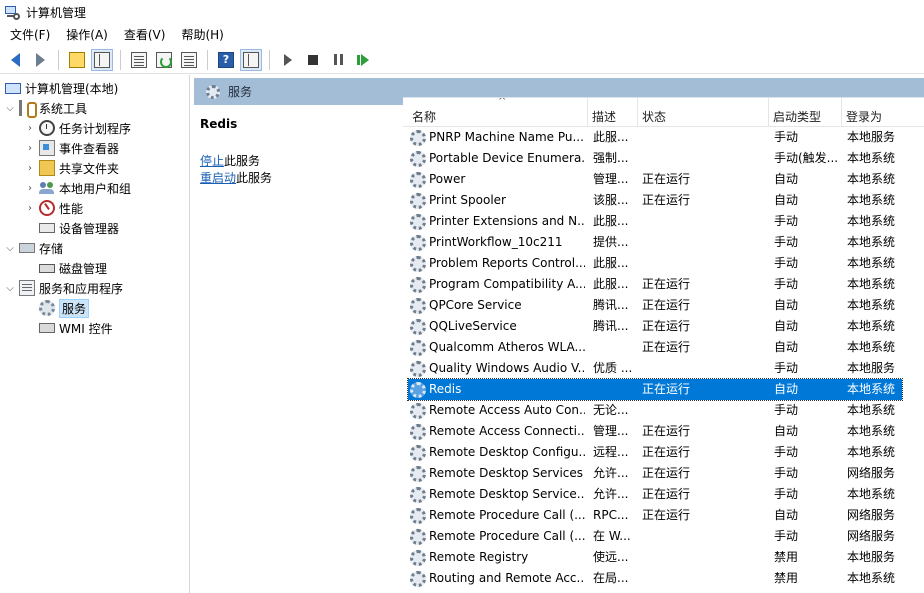 This screenshot has height=593, width=924. I want to click on service-row: PrintWorkflow_10c211 提供... 手动 本地系统, so click(655, 242).